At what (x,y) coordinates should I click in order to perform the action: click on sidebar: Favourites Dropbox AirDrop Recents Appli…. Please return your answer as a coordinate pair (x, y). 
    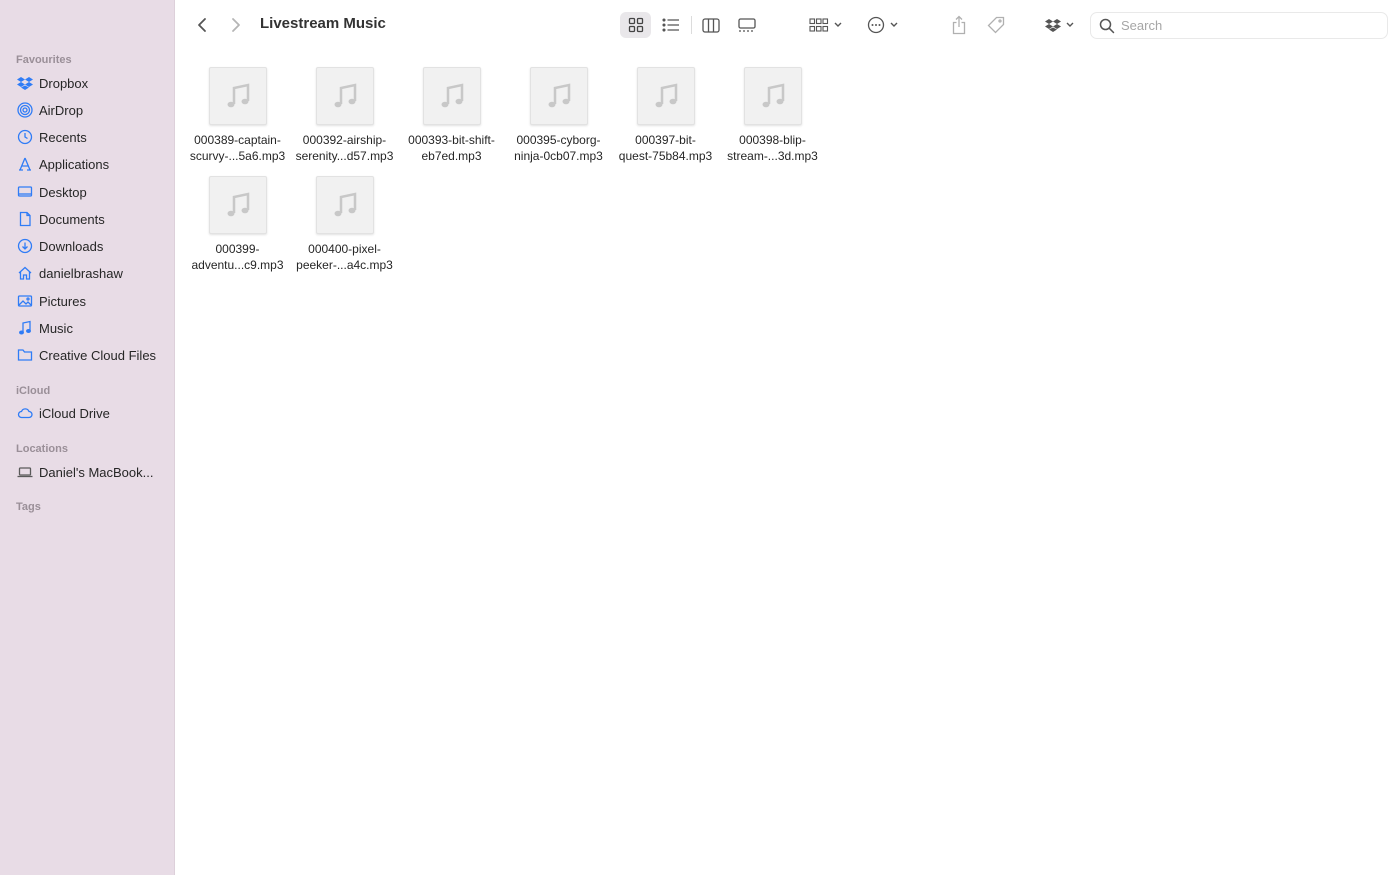
    Looking at the image, I should click on (87, 437).